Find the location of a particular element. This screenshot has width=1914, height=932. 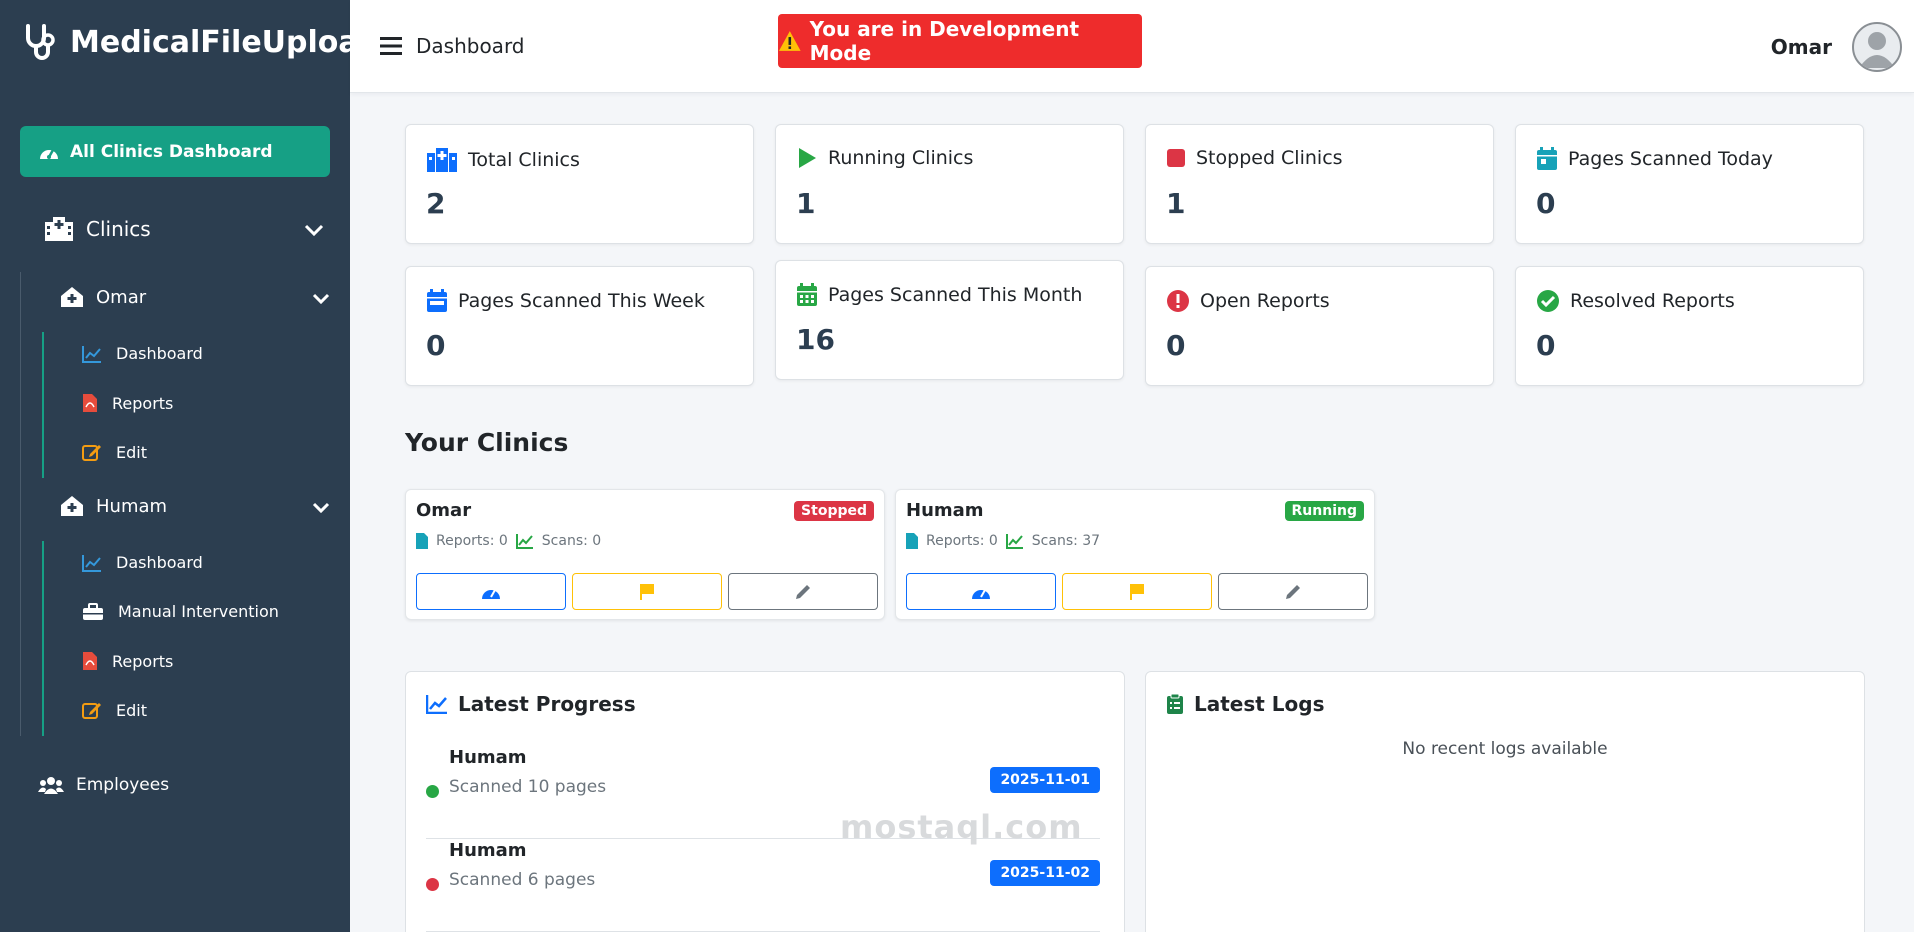

sidebar-employees: Employees is located at coordinates (103, 785).